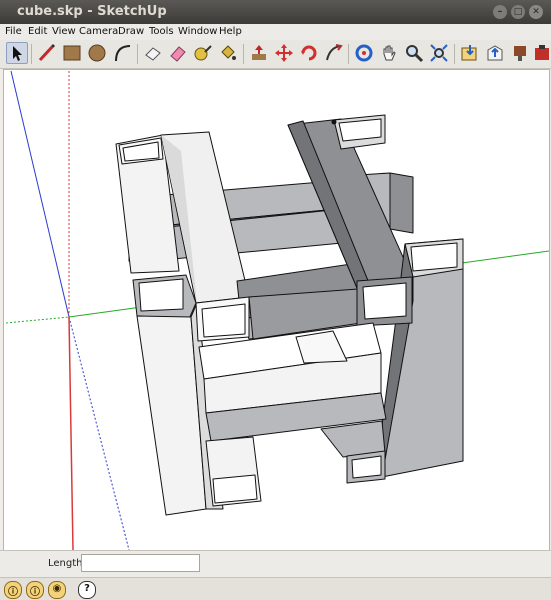 The image size is (551, 600). I want to click on tape-measure-icon, so click(203, 53).